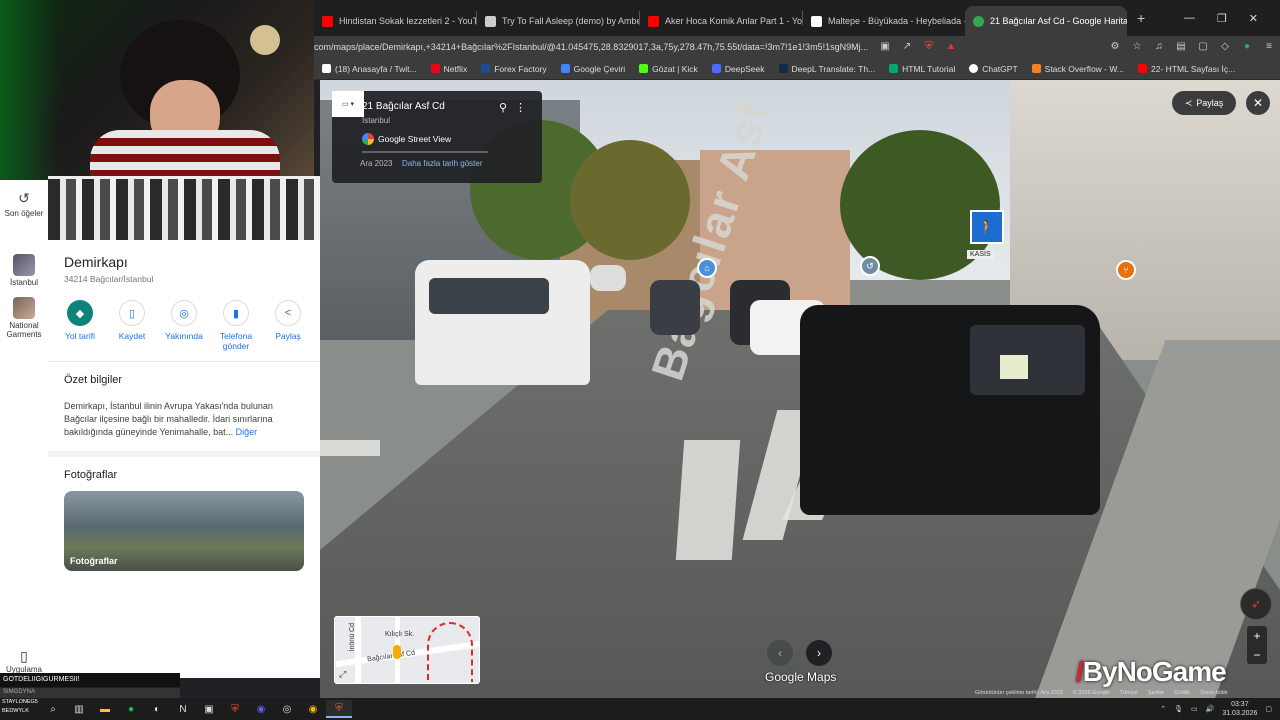 This screenshot has width=1280, height=720. Describe the element at coordinates (1258, 103) in the screenshot. I see `close-streetview-button: ✕` at that location.